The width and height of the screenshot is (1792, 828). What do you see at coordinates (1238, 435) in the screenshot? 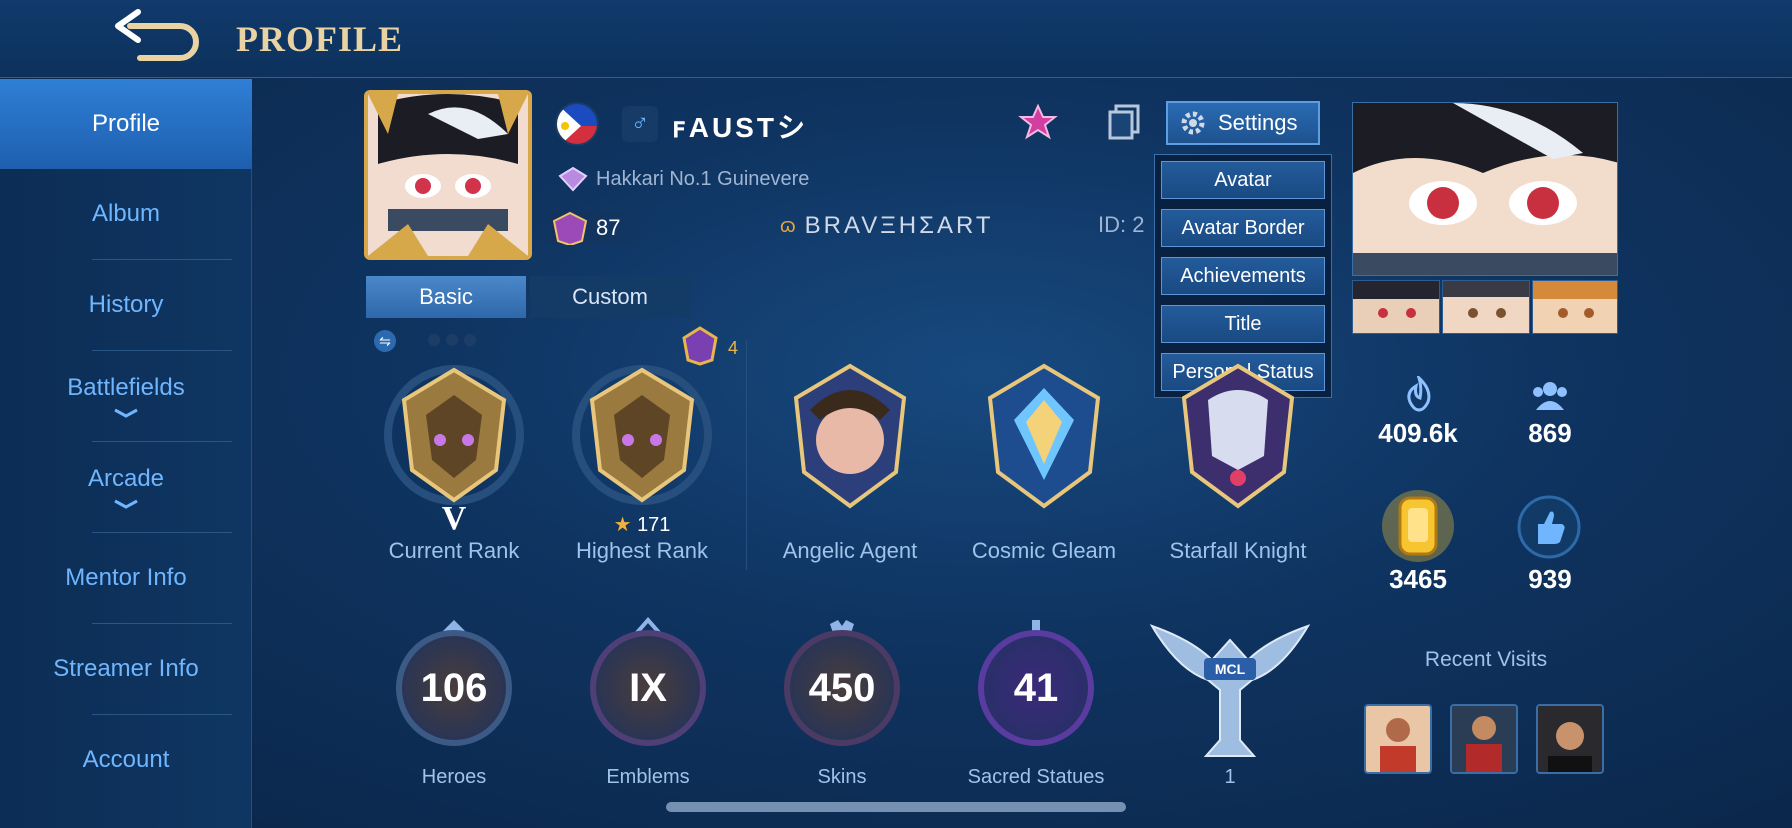
I see `starfall-knight-skin-icon` at bounding box center [1238, 435].